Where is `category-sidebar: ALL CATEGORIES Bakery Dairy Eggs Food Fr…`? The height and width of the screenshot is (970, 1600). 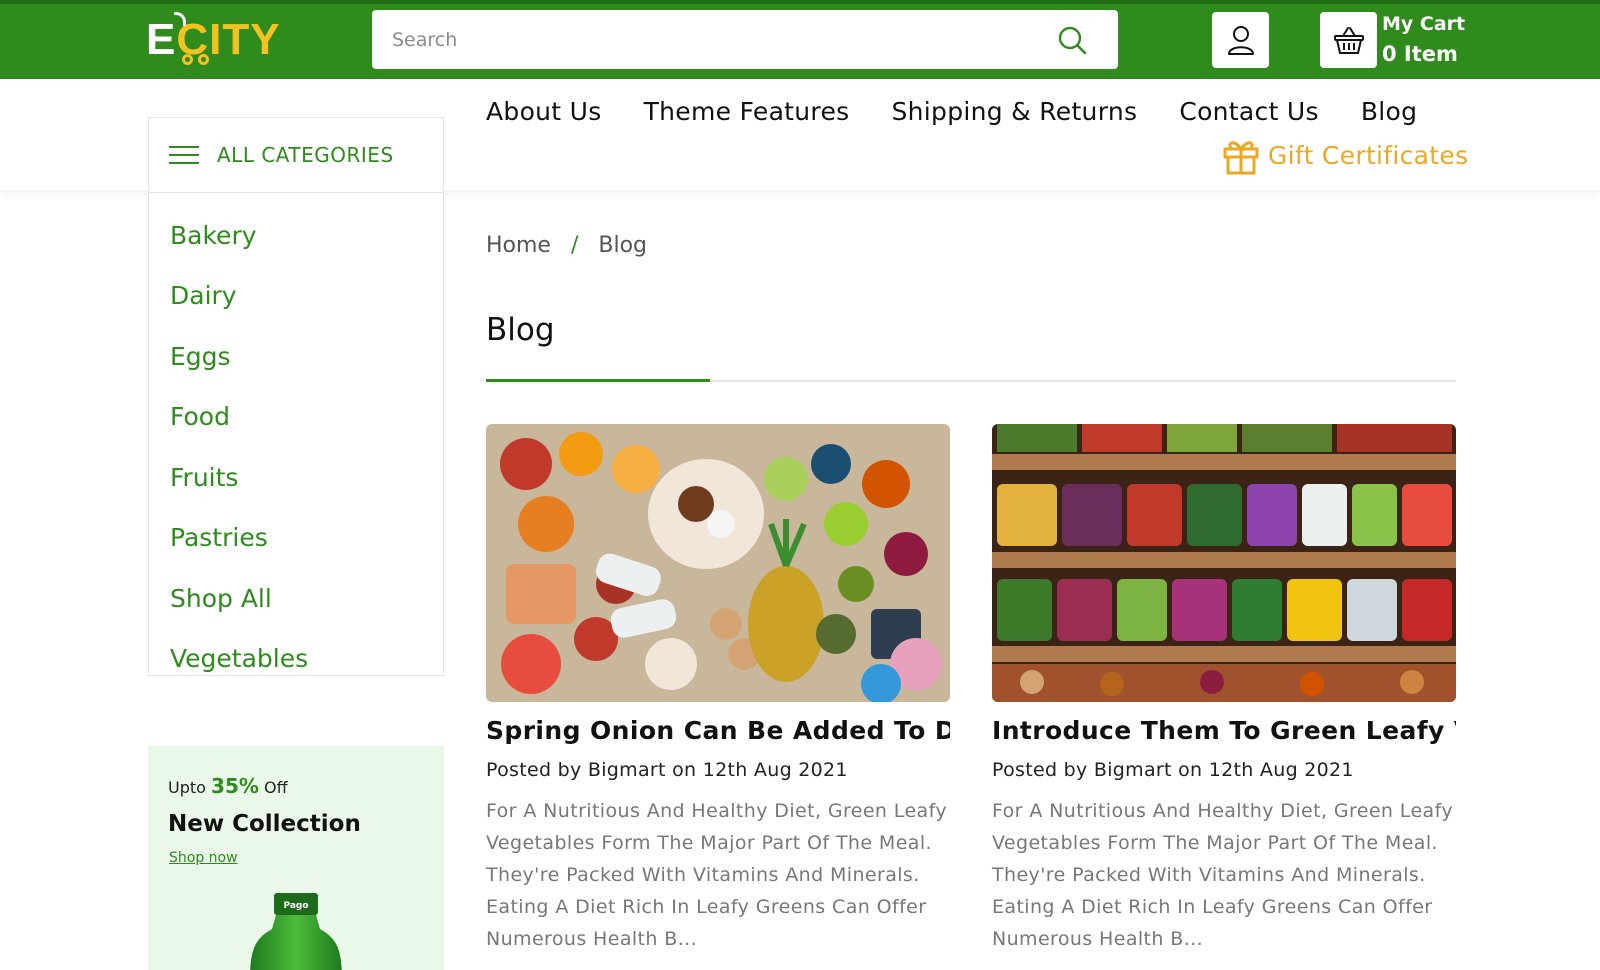 category-sidebar: ALL CATEGORIES Bakery Dairy Eggs Food Fr… is located at coordinates (296, 396).